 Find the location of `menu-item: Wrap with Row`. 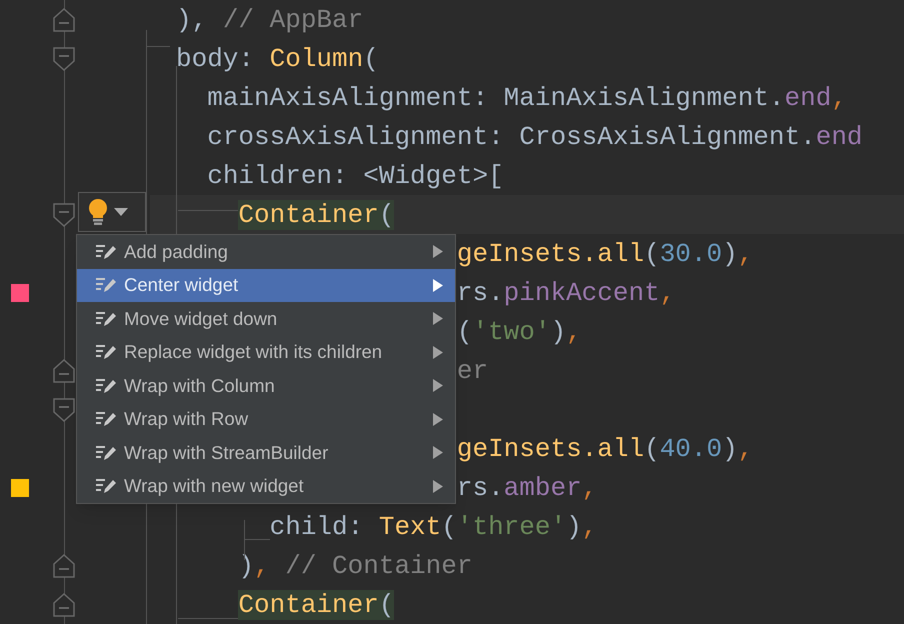

menu-item: Wrap with Row is located at coordinates (266, 419).